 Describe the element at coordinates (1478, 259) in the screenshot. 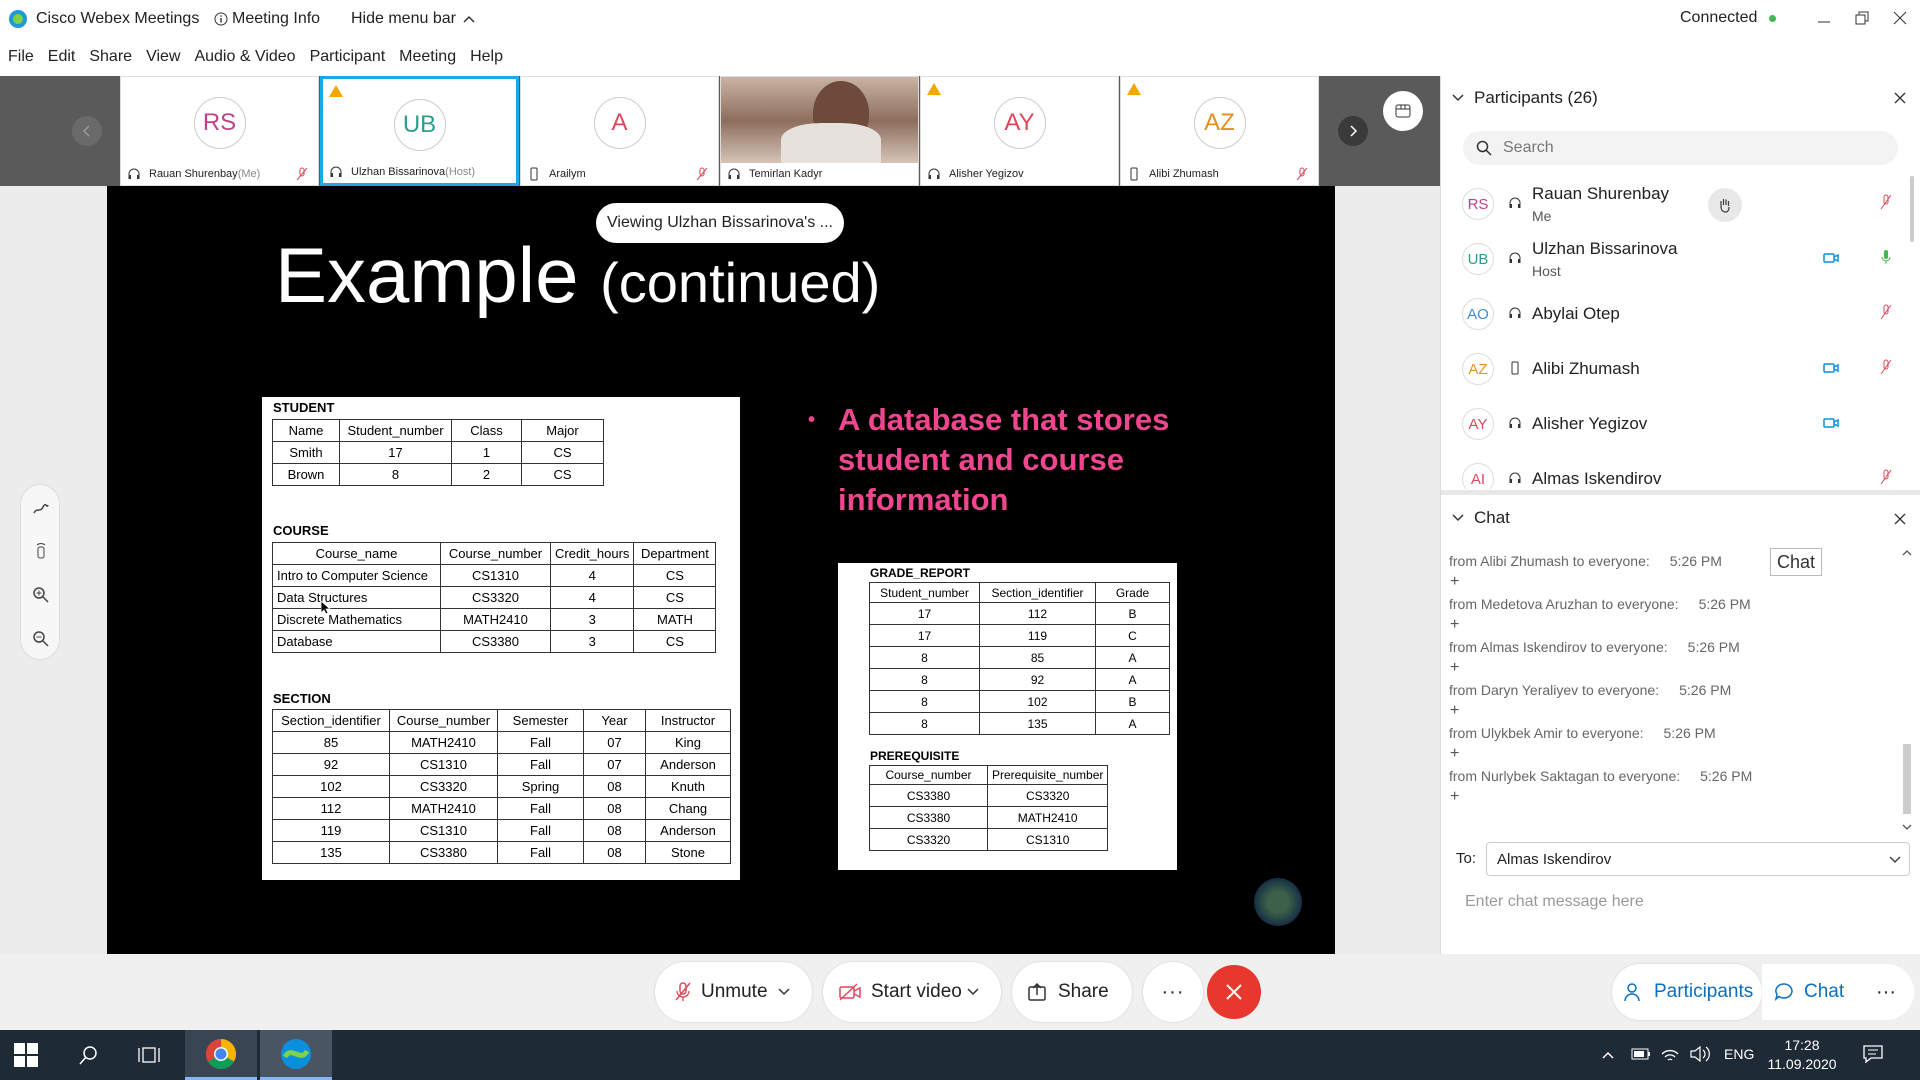

I see `avatar: UB` at that location.